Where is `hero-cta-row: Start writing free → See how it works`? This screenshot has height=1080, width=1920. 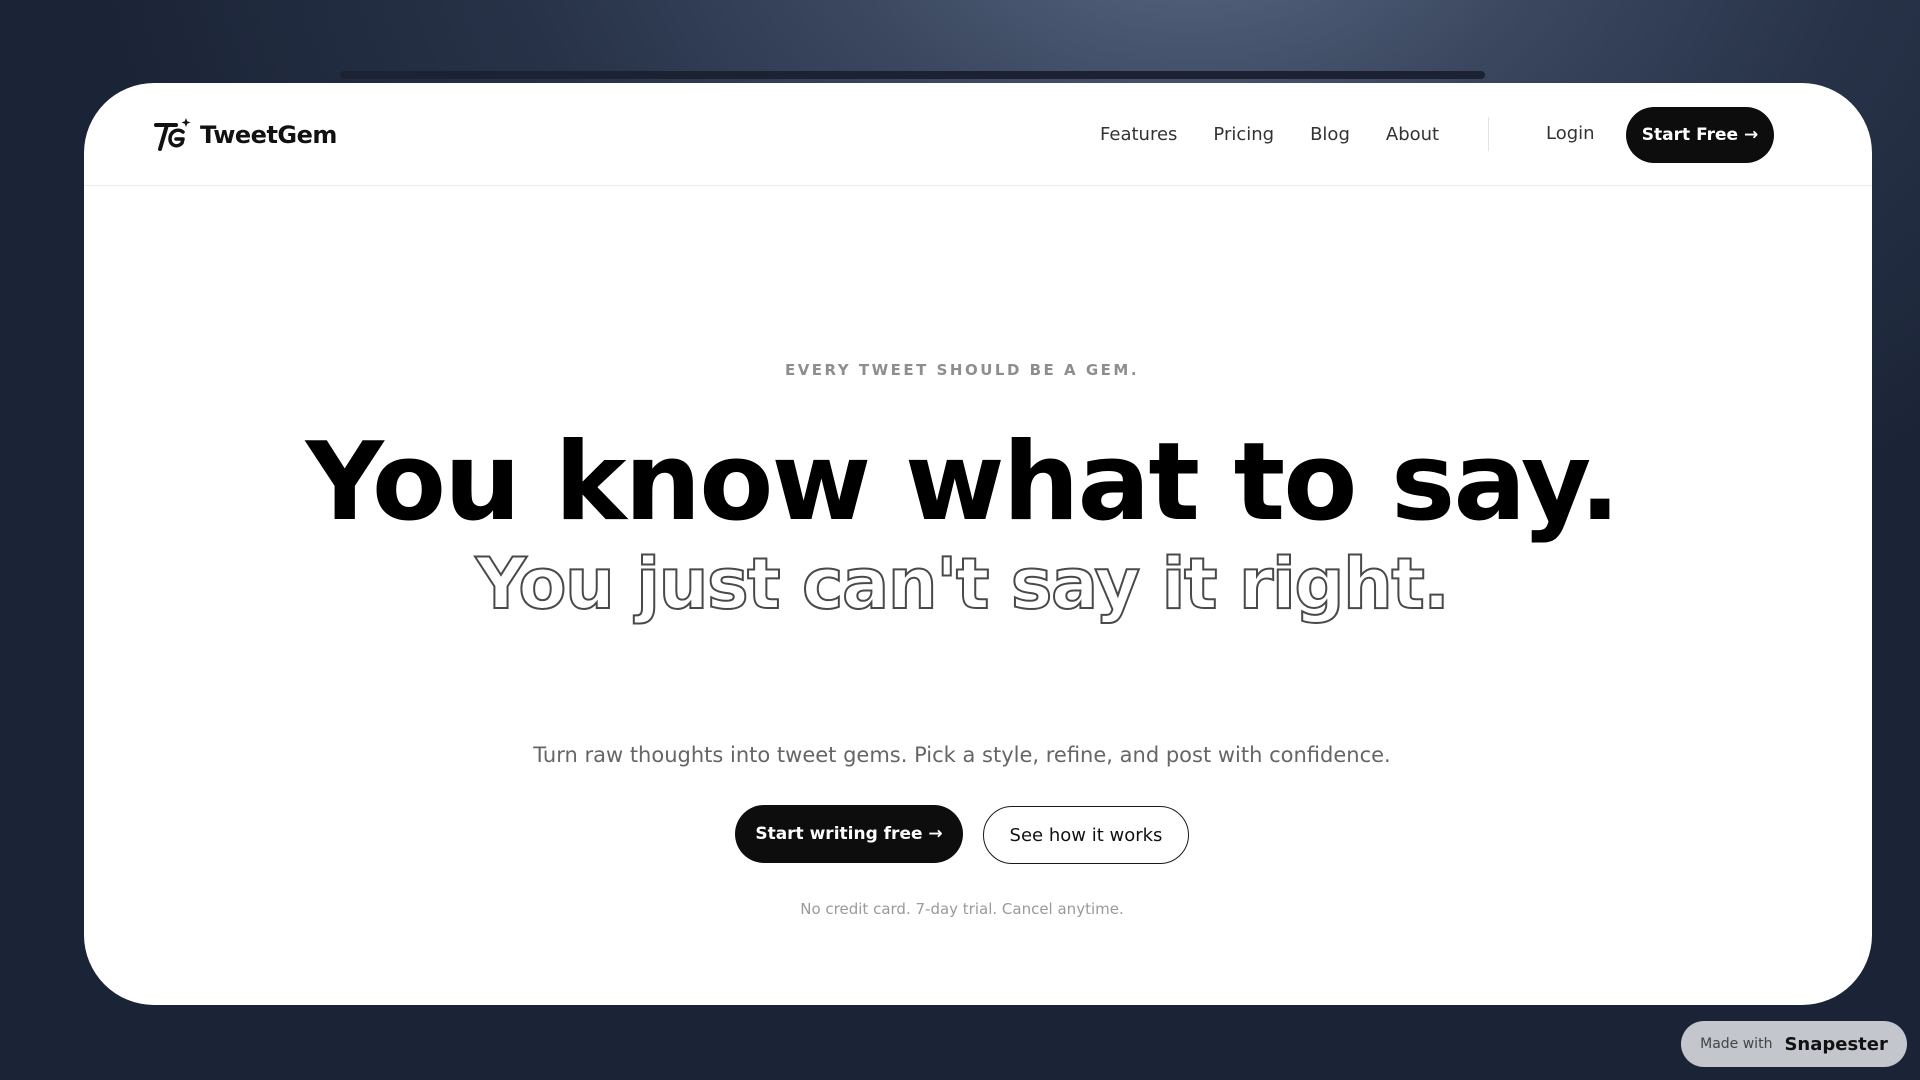
hero-cta-row: Start writing free → See how it works is located at coordinates (962, 834).